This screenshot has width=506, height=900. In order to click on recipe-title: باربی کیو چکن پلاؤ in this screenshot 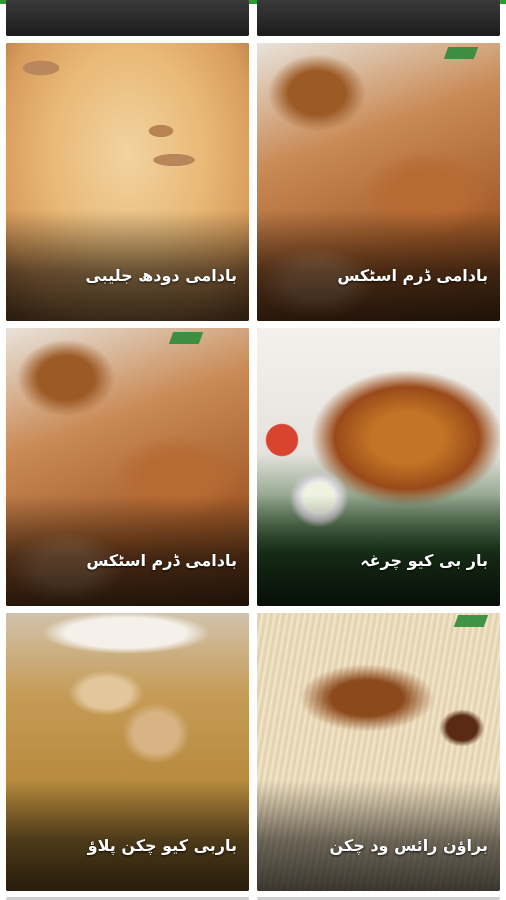, I will do `click(162, 845)`.